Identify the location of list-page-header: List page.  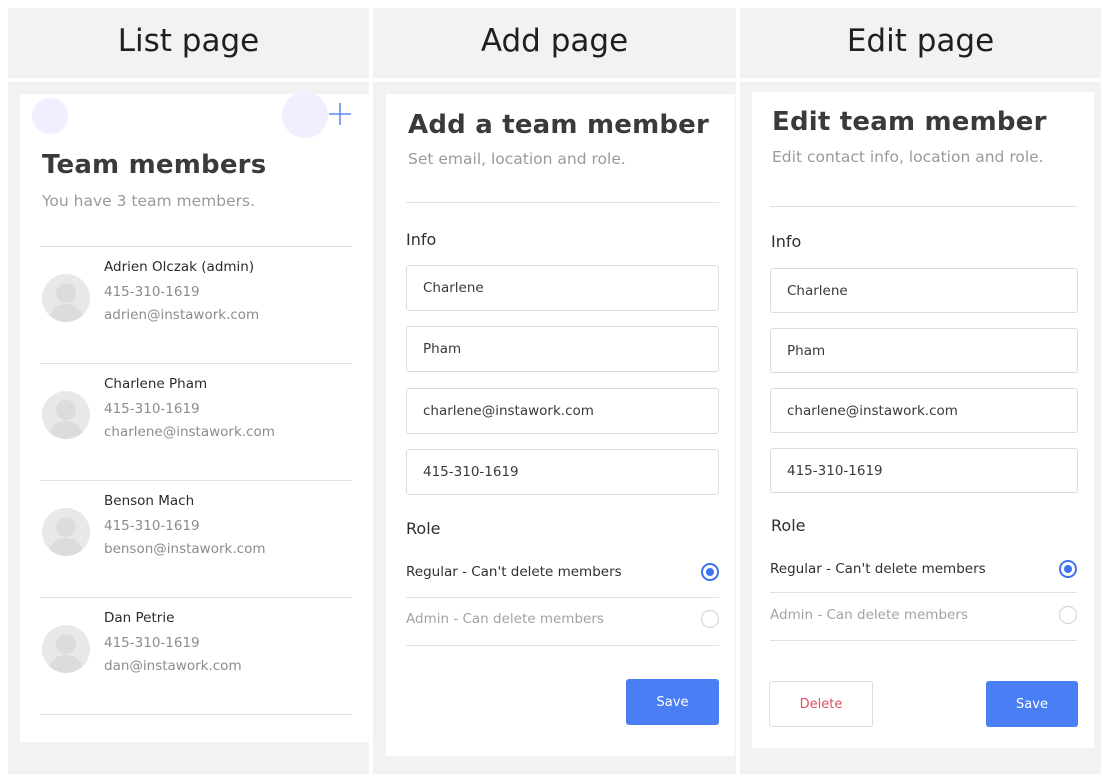
(188, 41).